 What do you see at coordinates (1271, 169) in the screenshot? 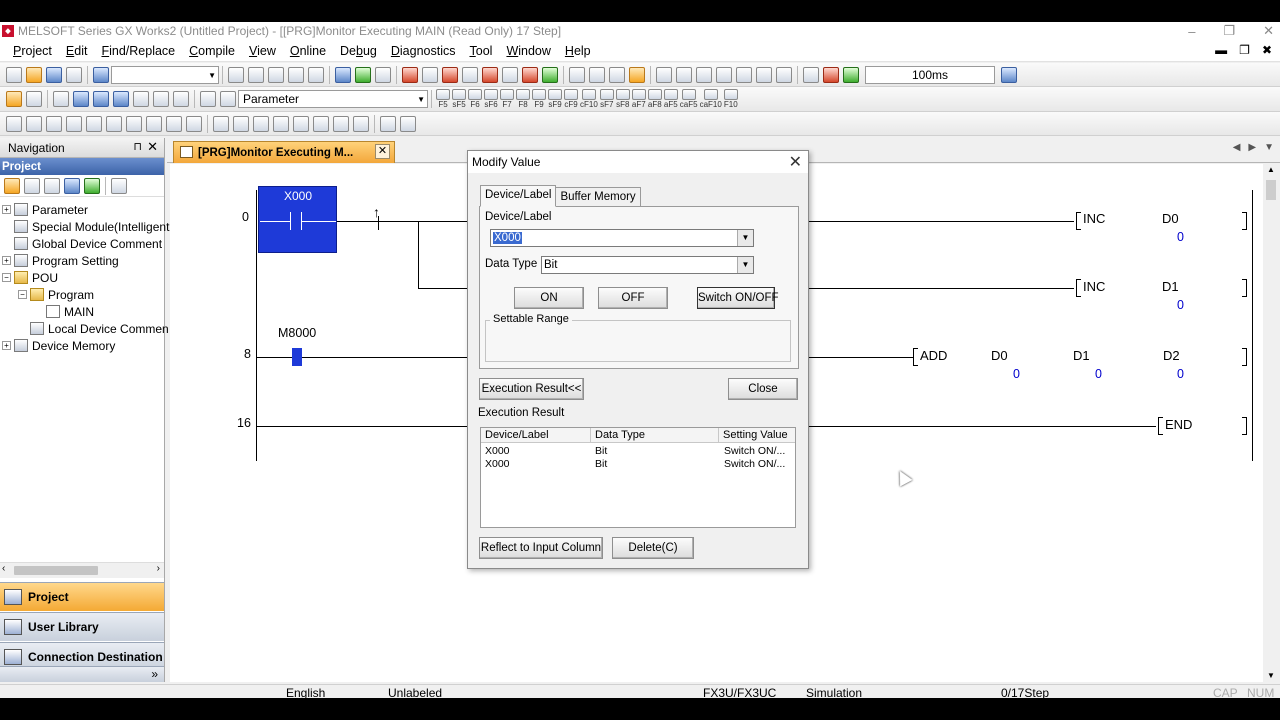
I see `scroll-up-icon: ▲` at bounding box center [1271, 169].